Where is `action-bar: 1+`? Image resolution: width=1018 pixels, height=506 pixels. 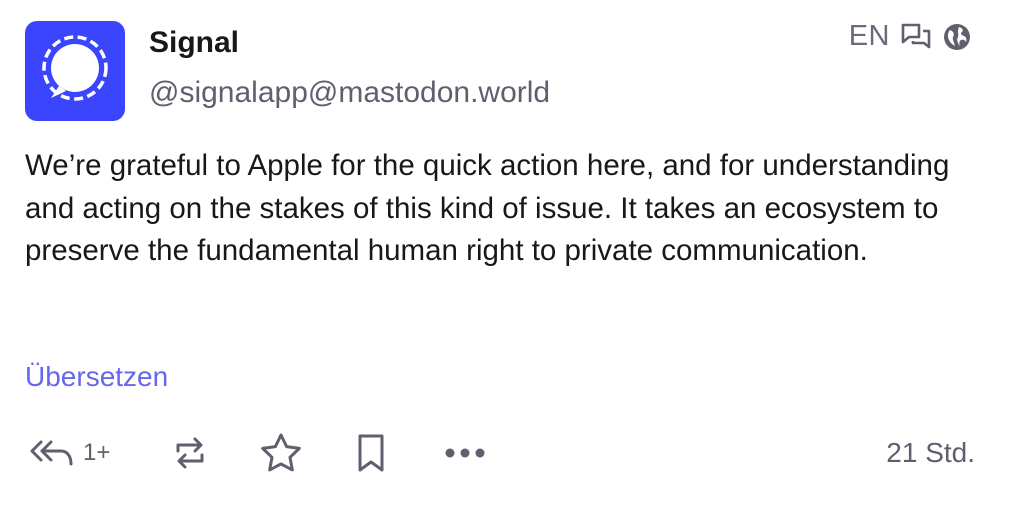
action-bar: 1+ is located at coordinates (501, 453).